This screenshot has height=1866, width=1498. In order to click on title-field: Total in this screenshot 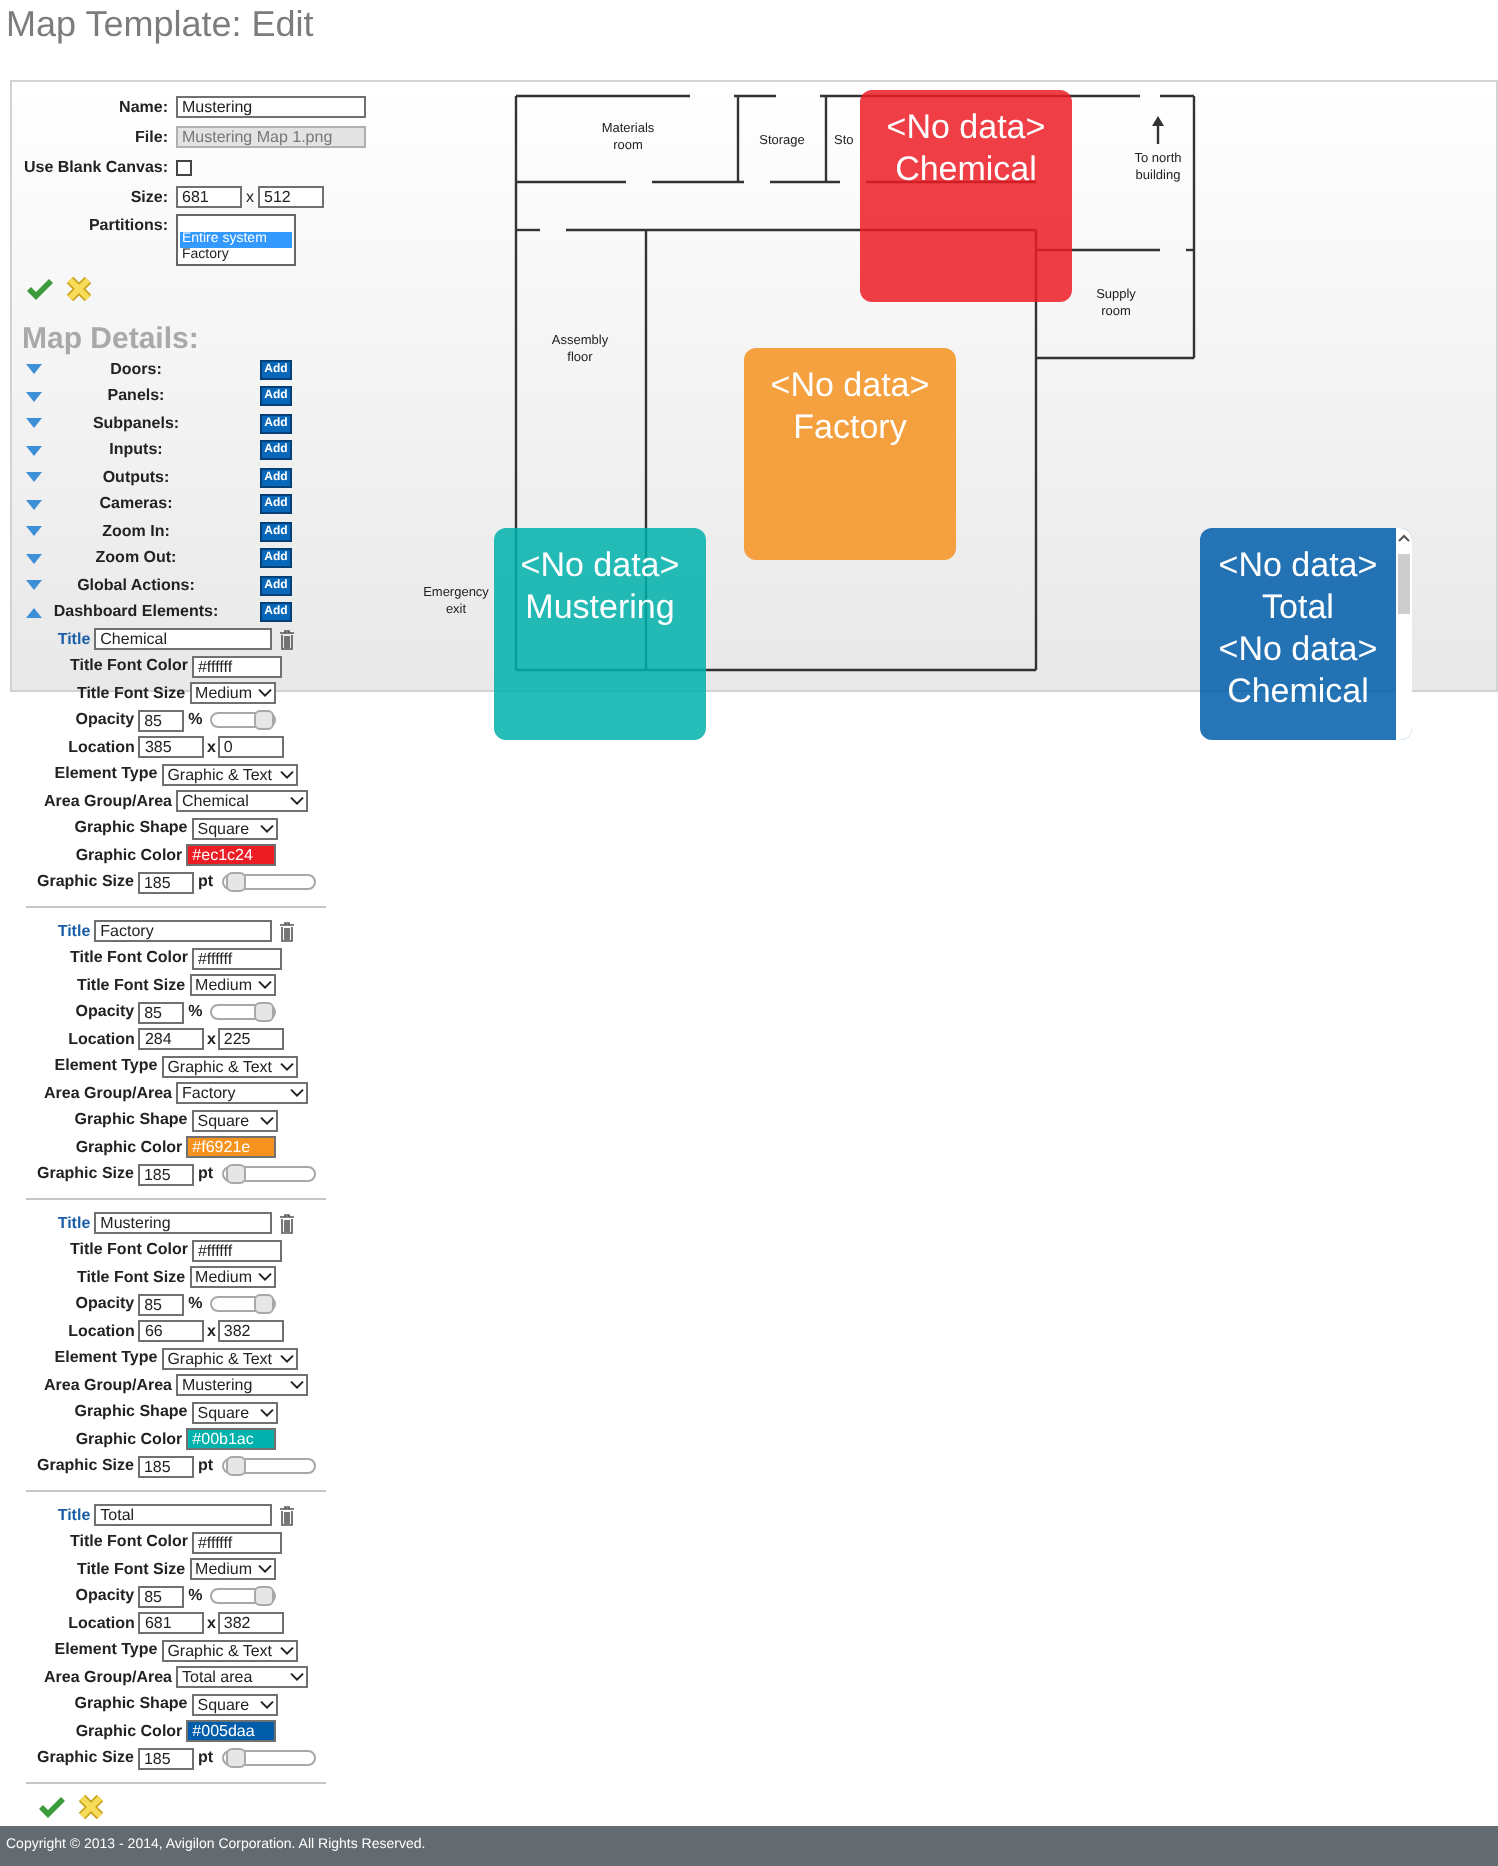, I will do `click(183, 1515)`.